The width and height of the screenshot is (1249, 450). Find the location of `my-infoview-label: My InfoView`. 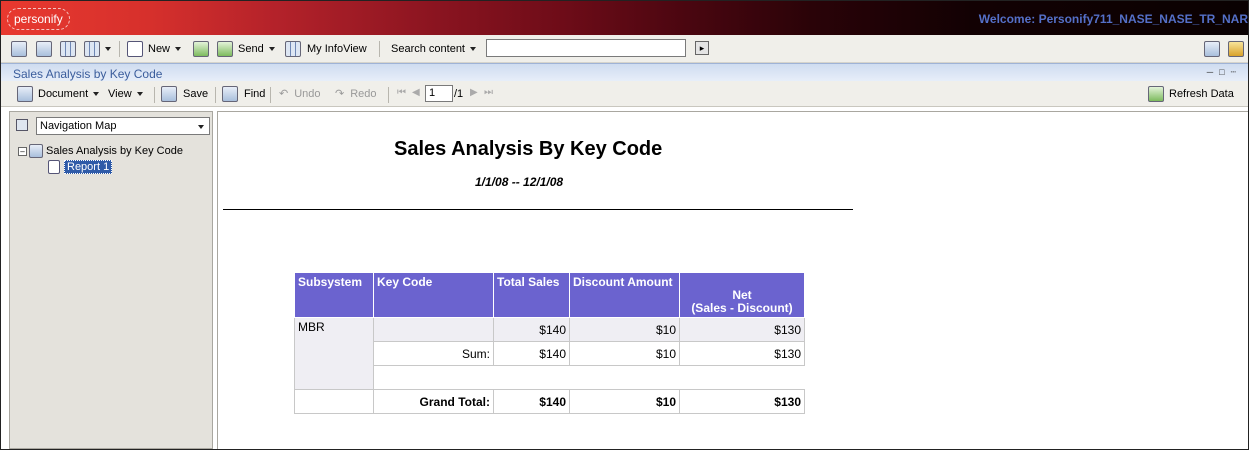

my-infoview-label: My InfoView is located at coordinates (337, 49).